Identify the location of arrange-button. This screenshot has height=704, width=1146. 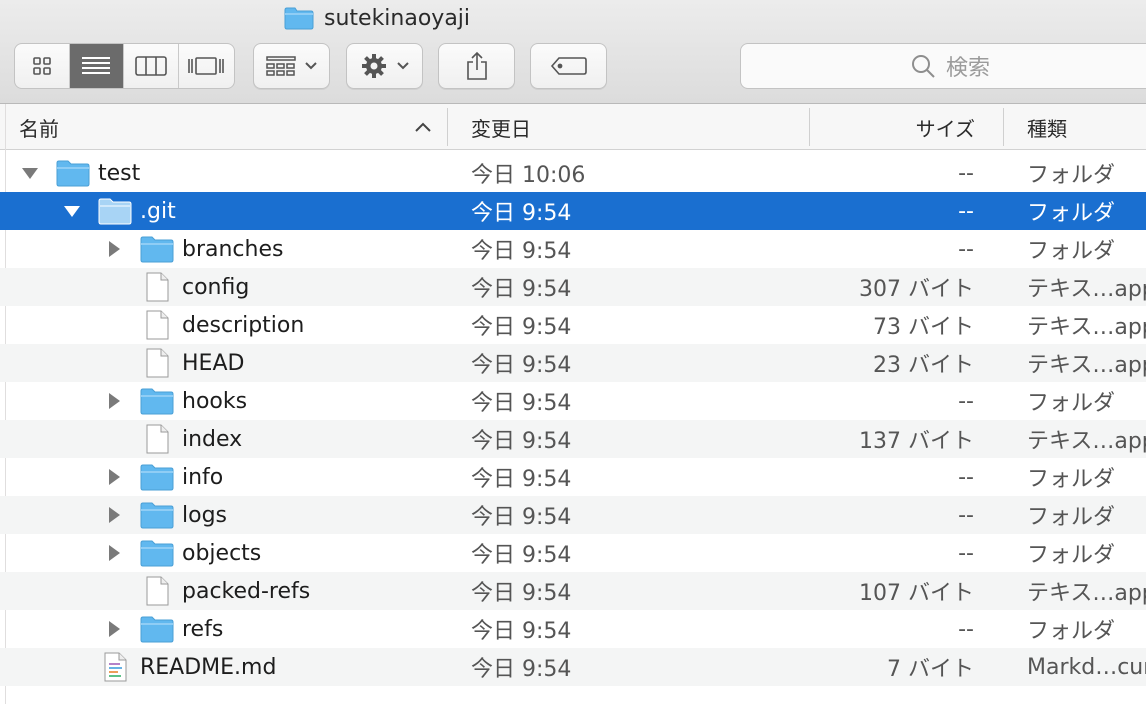
(291, 66).